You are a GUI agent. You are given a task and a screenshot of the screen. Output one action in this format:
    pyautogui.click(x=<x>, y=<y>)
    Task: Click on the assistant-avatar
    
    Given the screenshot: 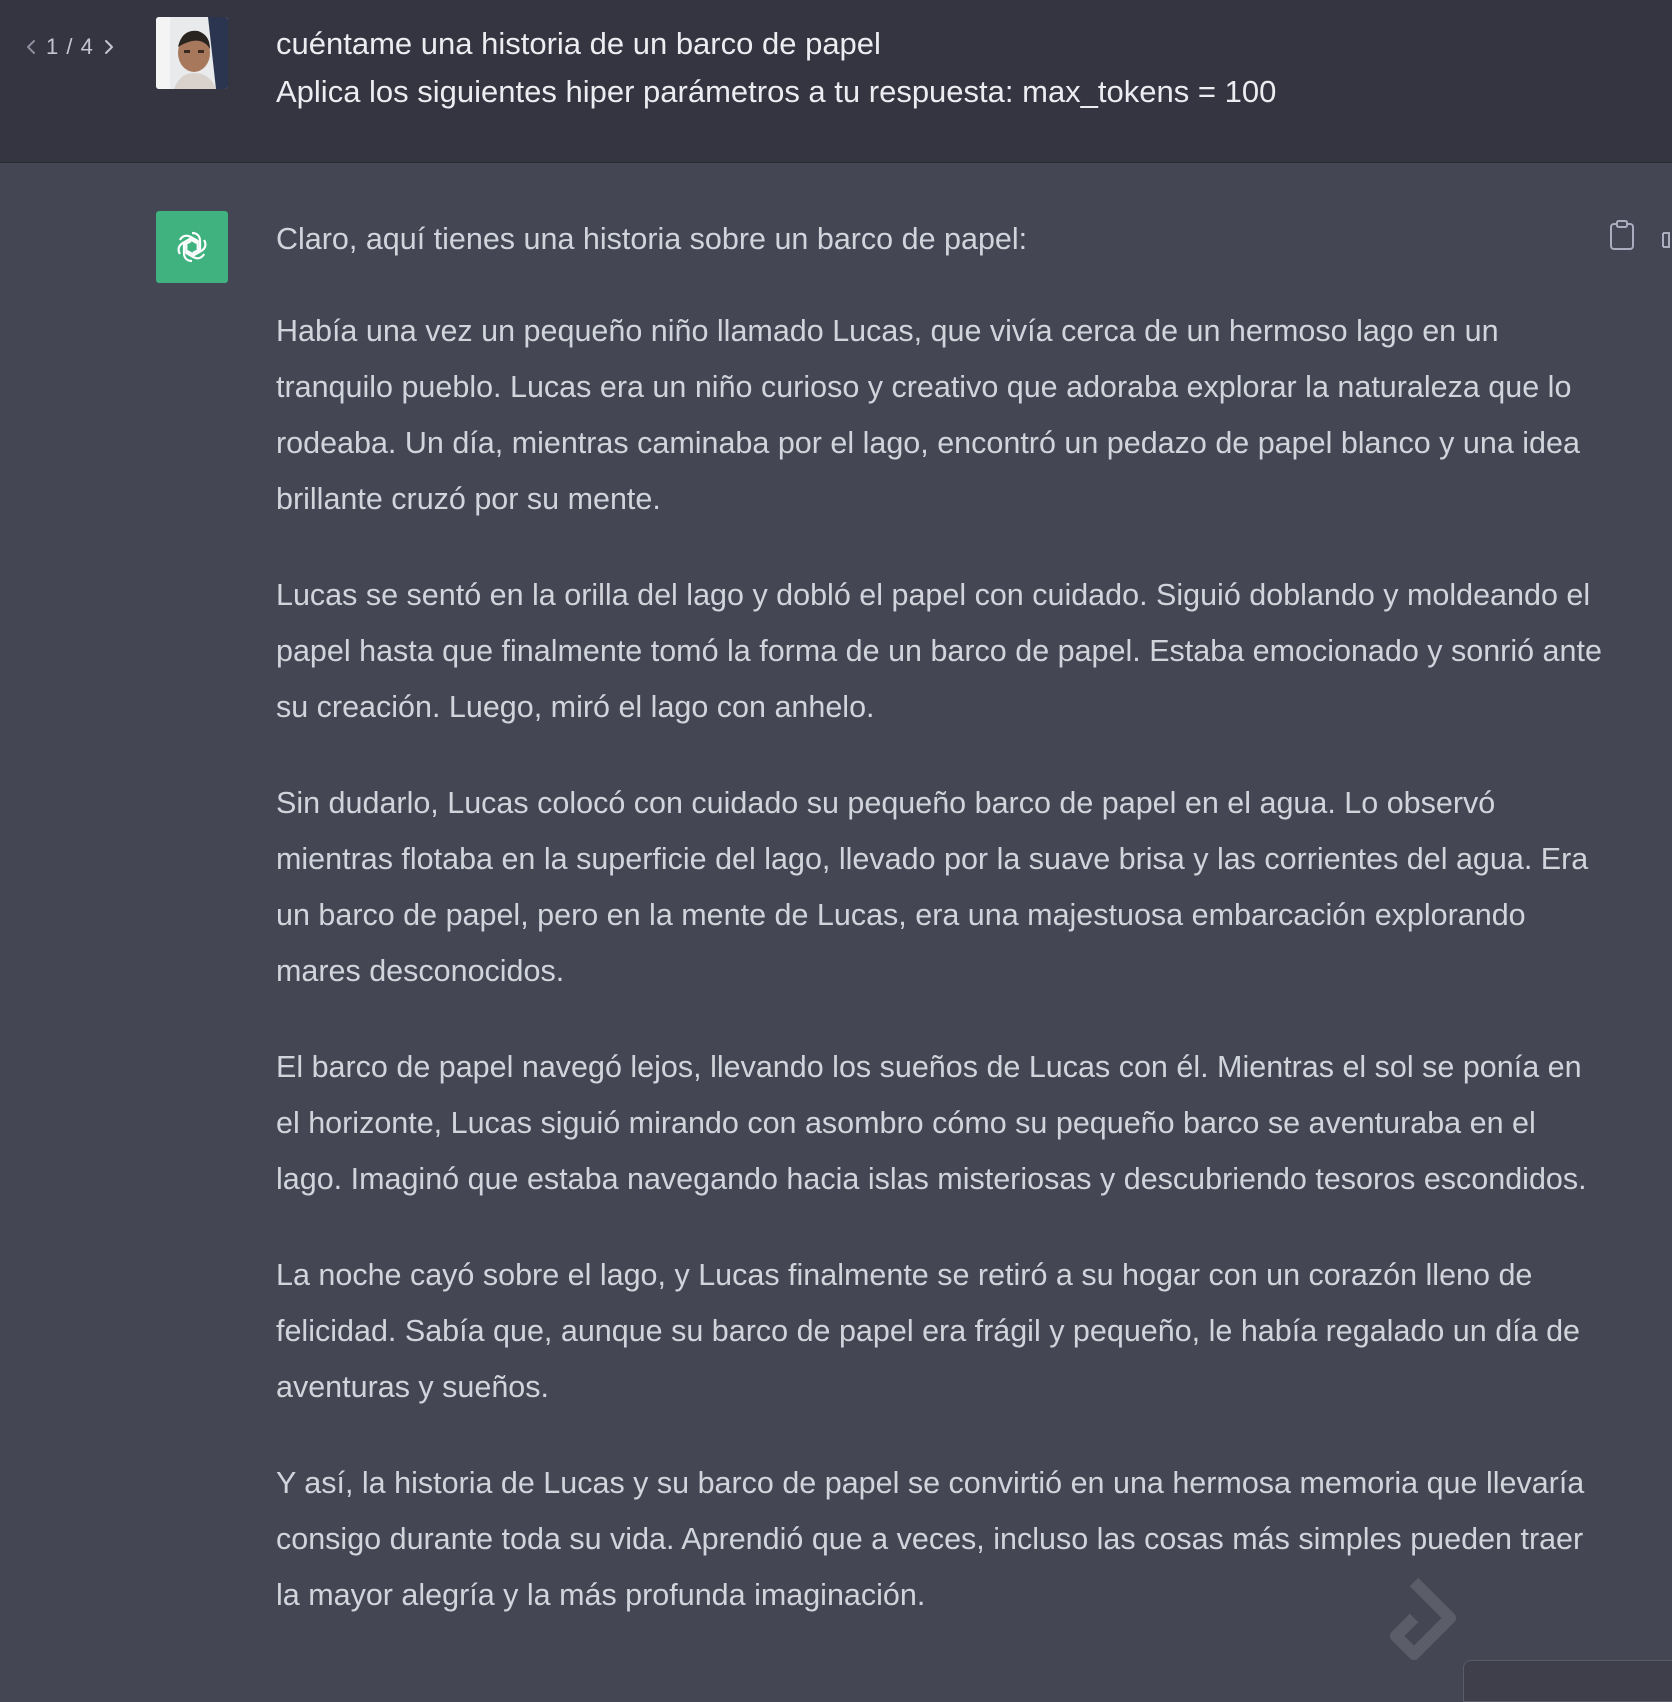 What is the action you would take?
    pyautogui.click(x=192, y=247)
    